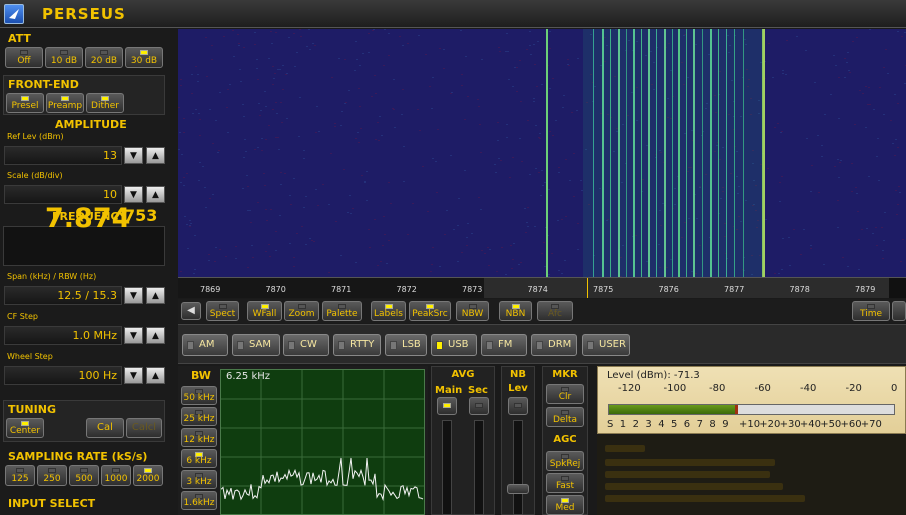 This screenshot has width=906, height=515. I want to click on meter-s-tick: +20, so click(770, 424).